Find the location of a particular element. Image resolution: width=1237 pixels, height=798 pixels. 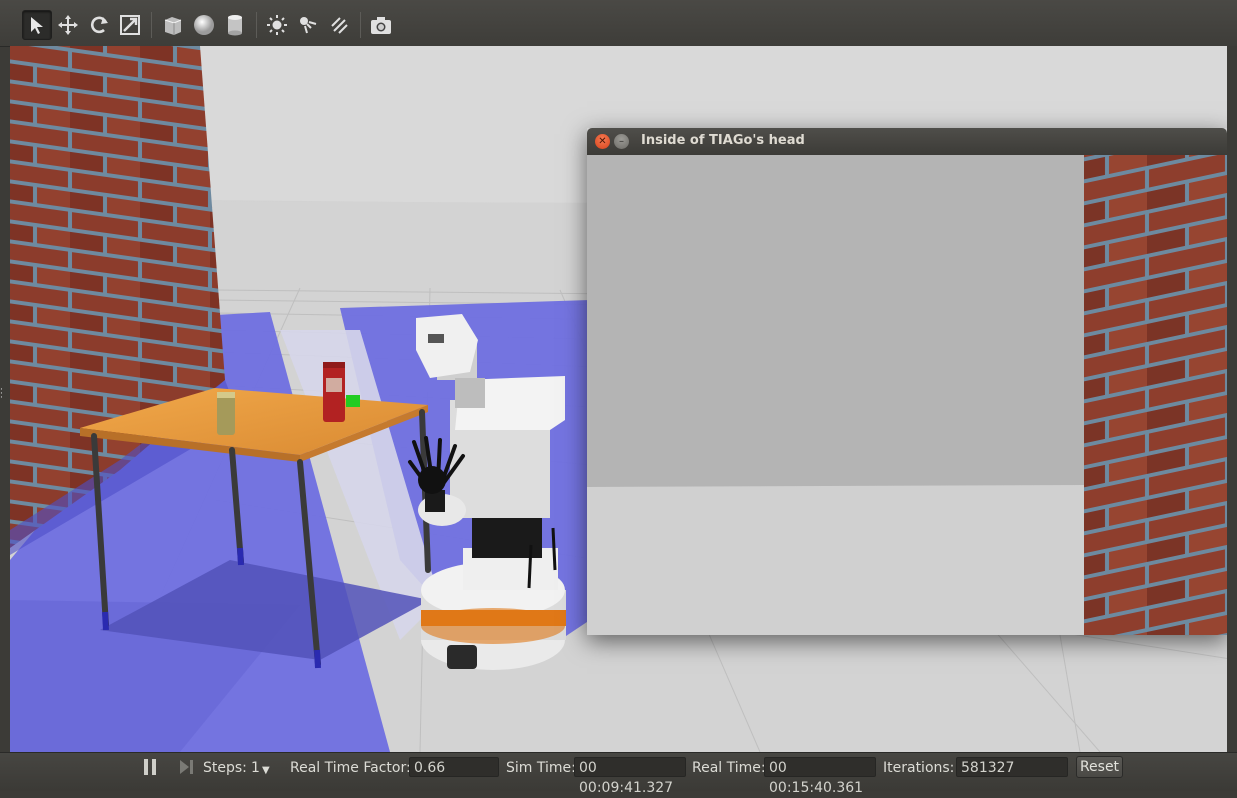

sun-icon is located at coordinates (277, 25).